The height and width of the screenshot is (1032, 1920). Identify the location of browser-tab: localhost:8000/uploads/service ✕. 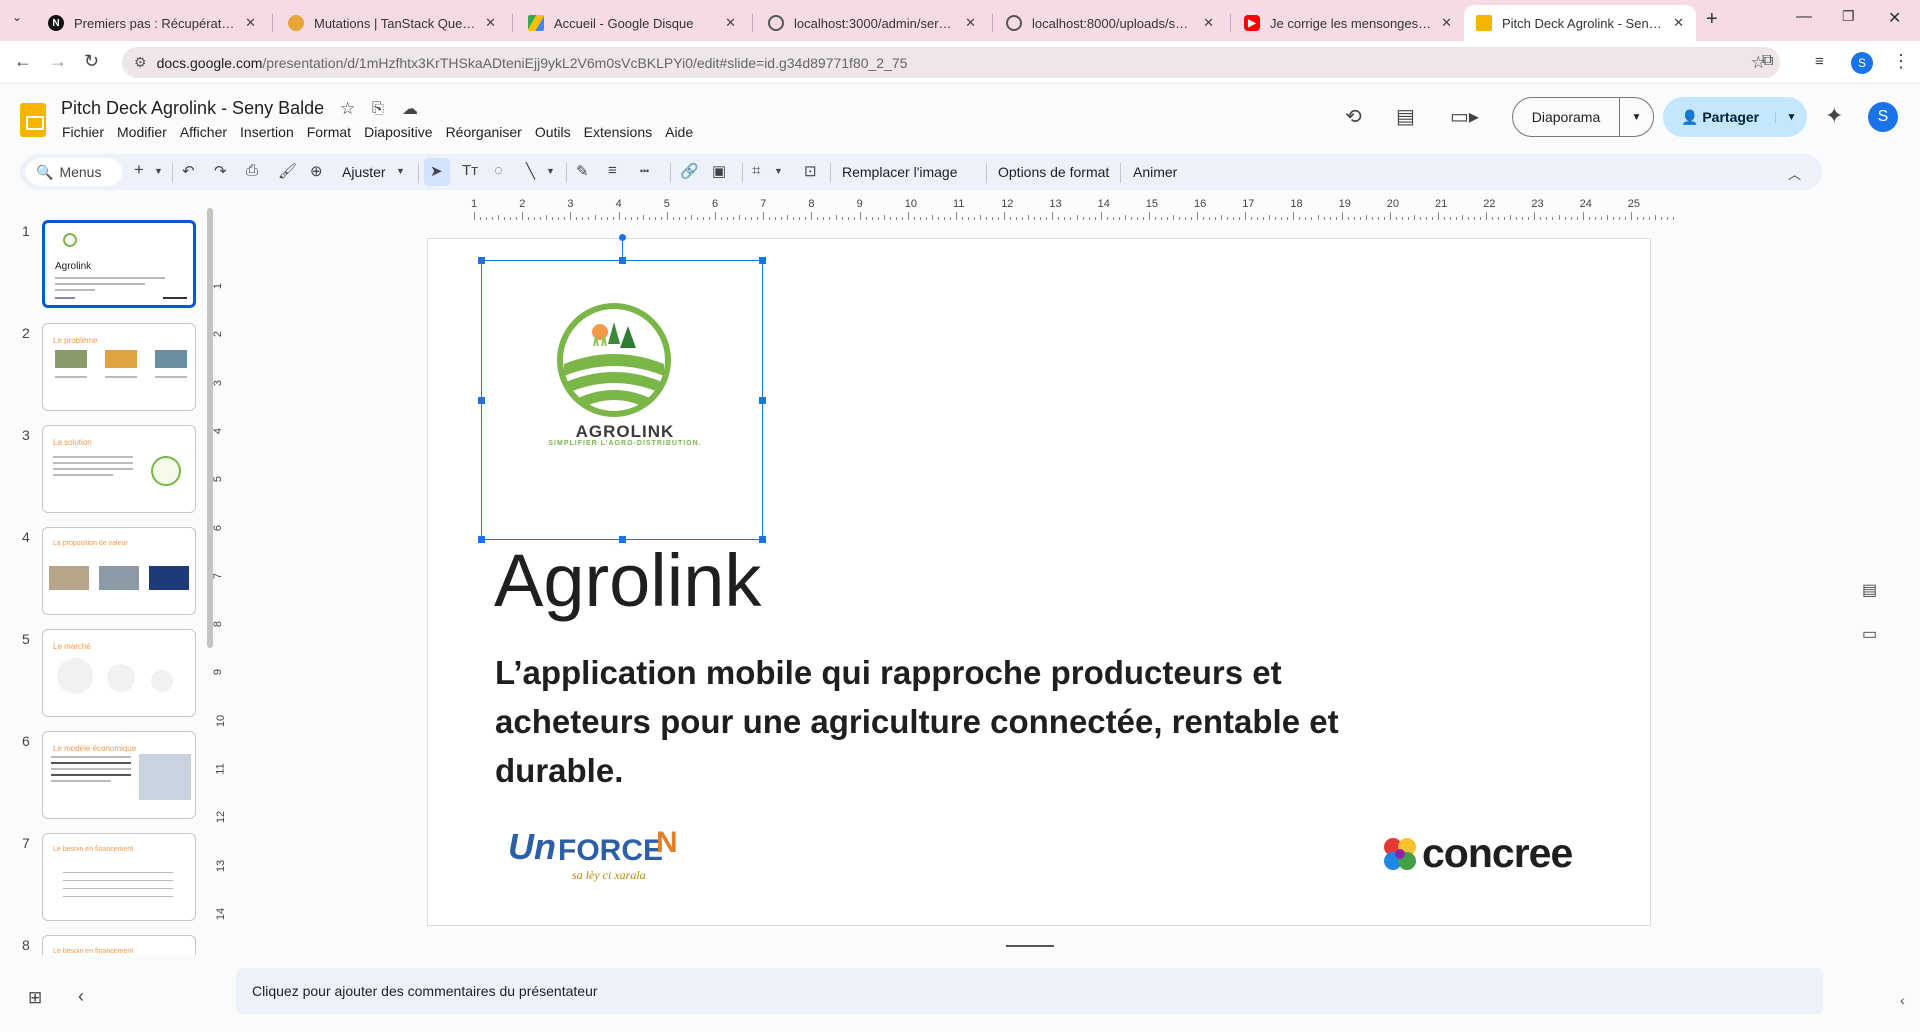
(1110, 23).